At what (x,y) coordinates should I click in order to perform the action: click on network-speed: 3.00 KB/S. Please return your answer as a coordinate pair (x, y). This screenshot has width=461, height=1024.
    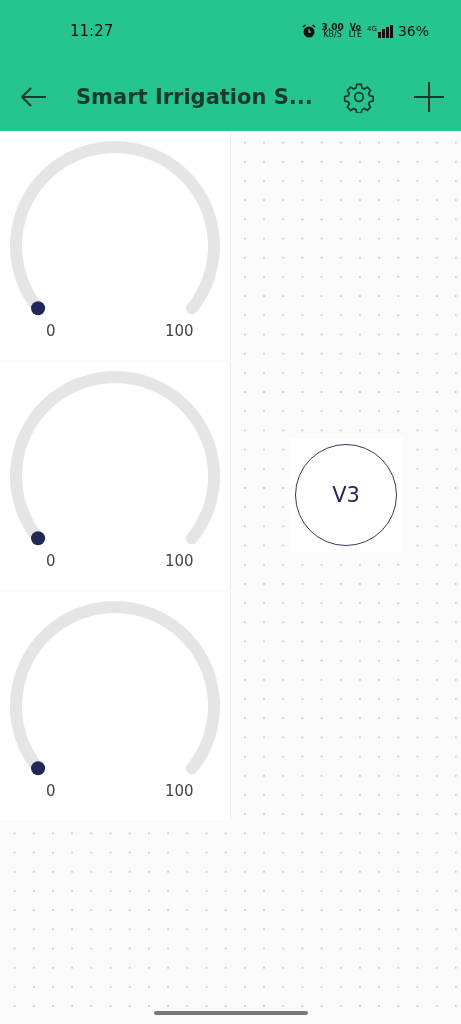
    Looking at the image, I should click on (332, 31).